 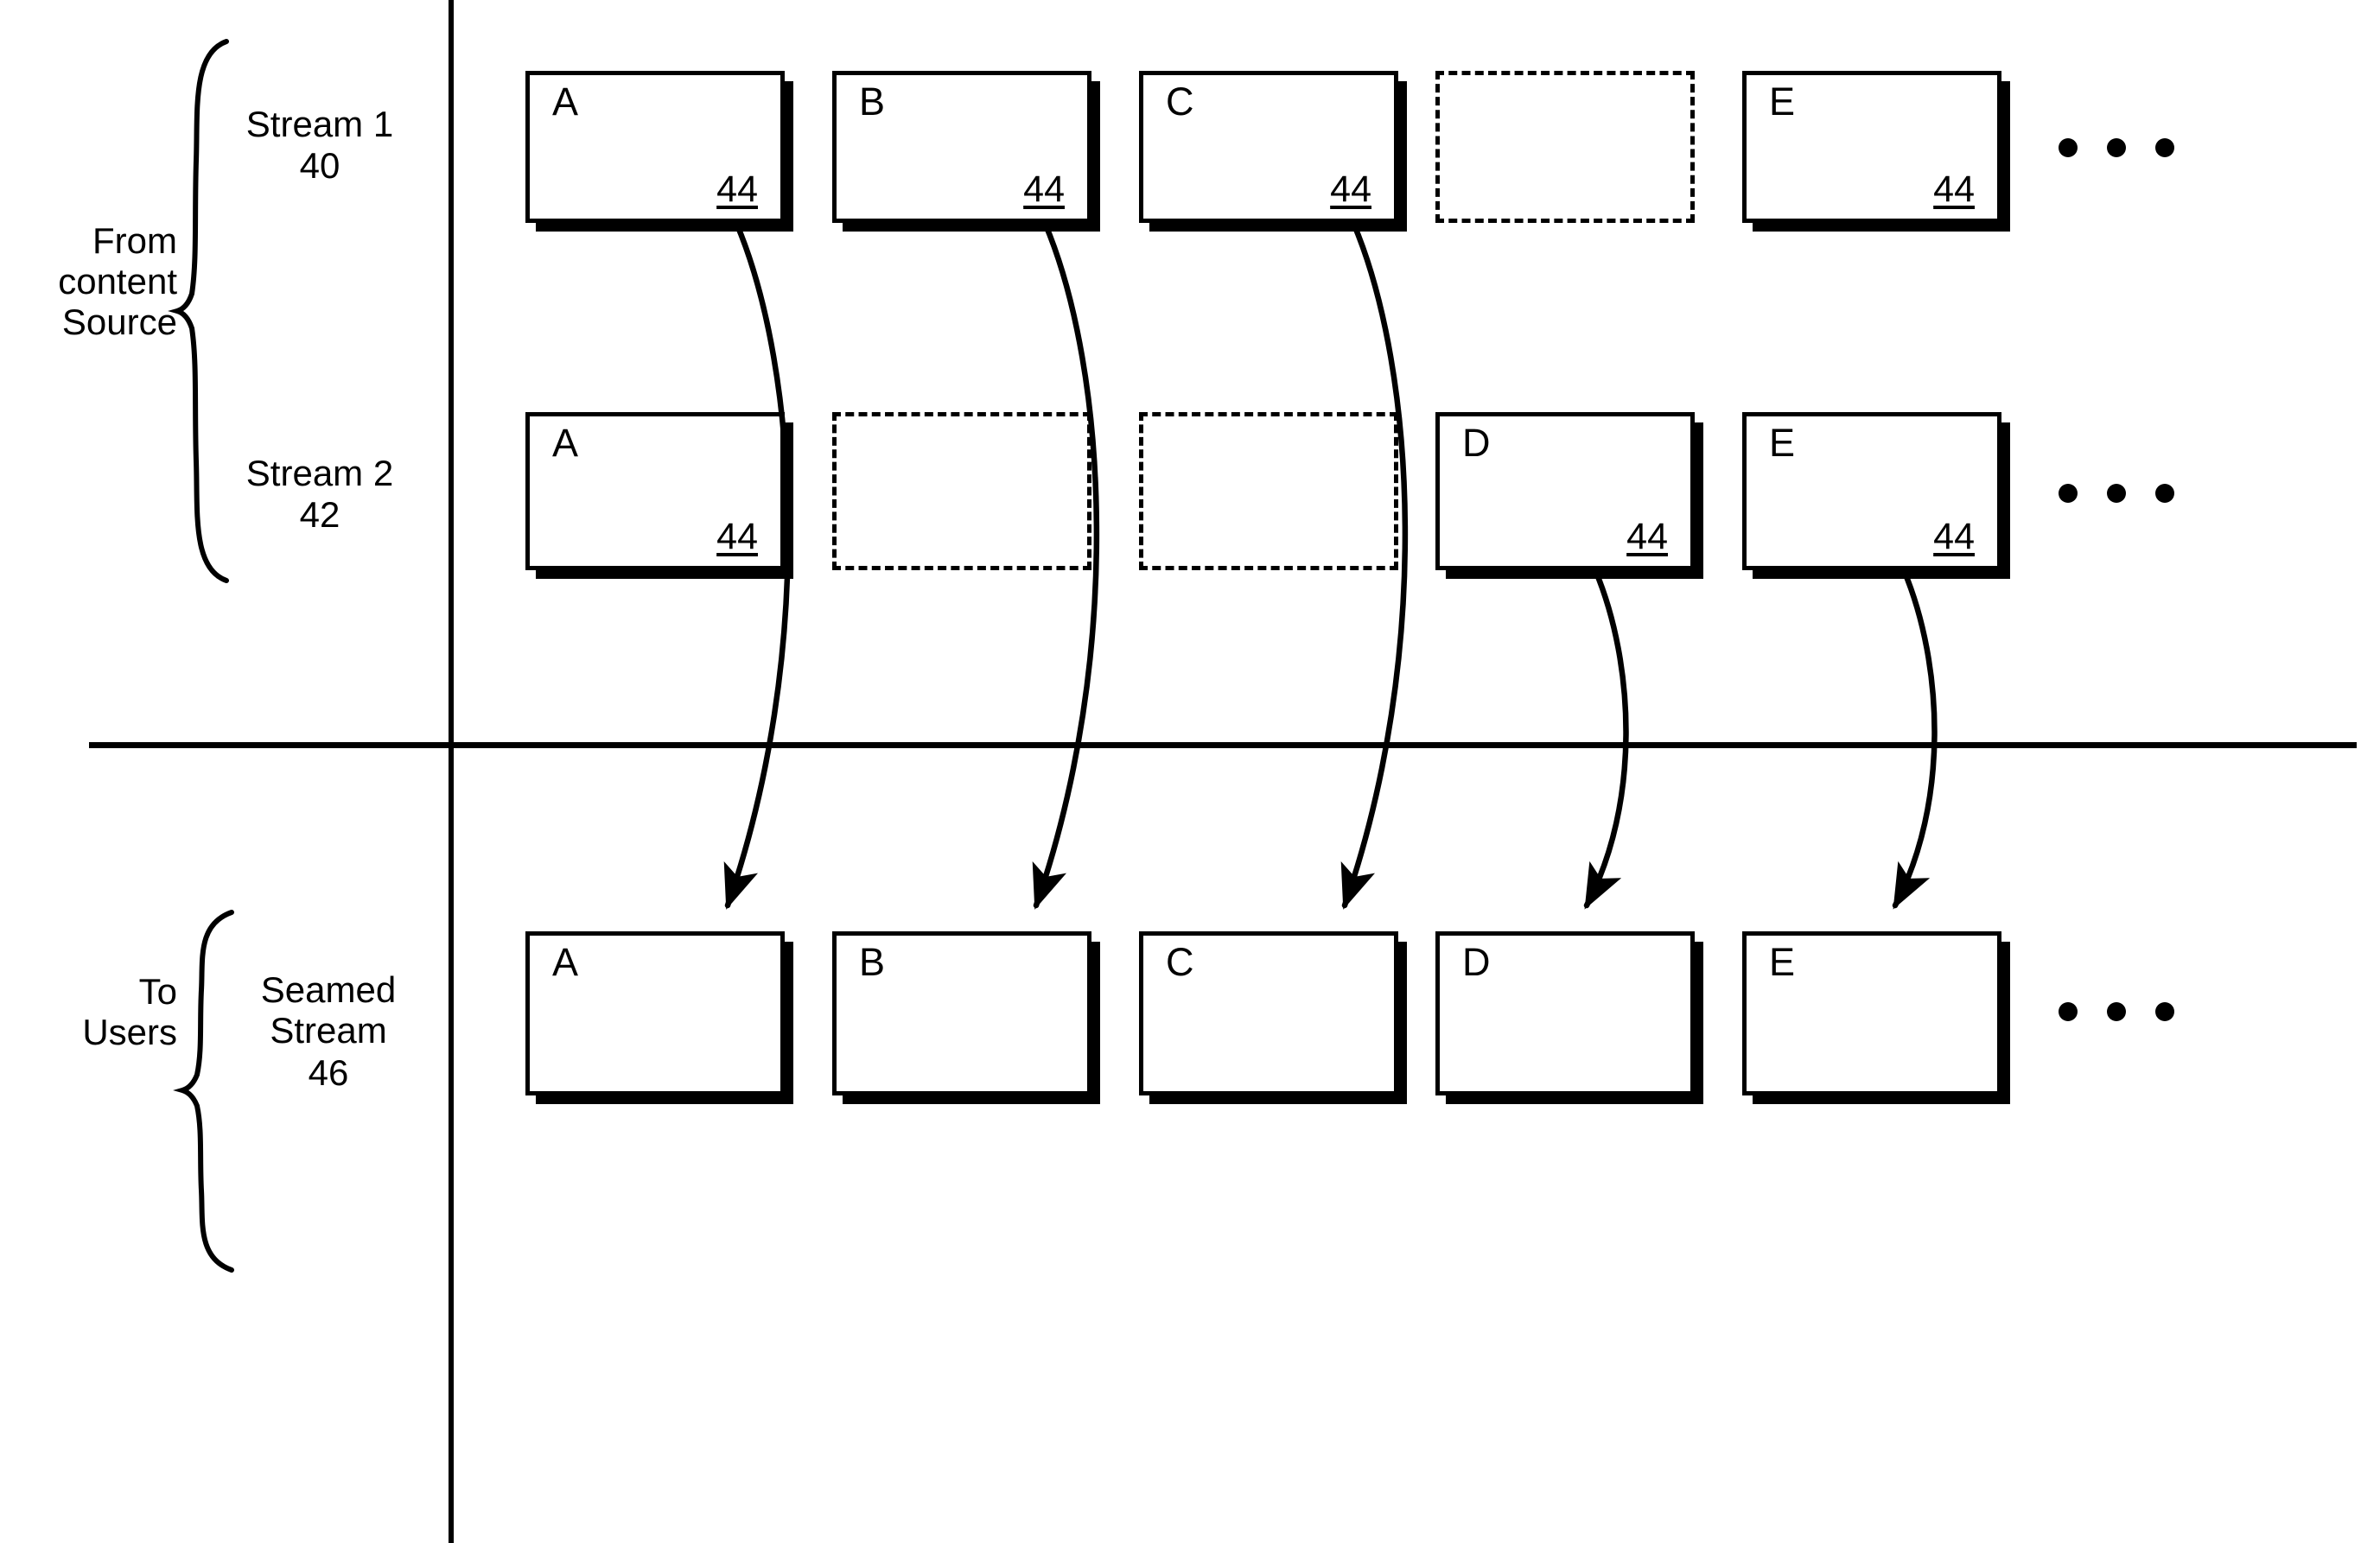 I want to click on row-label-stream-1: Stream 1, so click(x=320, y=124).